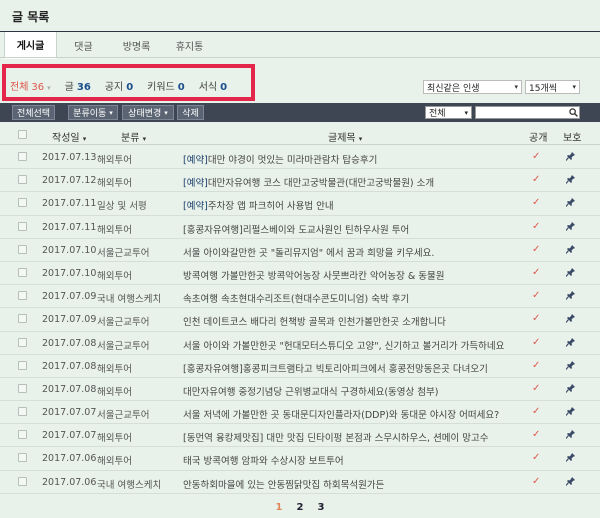  I want to click on row-title-link: 방콕여행 가볼만한곳 방콕악어농장 사뭇쁘라칸 악어농장 & 동물원, so click(348, 275).